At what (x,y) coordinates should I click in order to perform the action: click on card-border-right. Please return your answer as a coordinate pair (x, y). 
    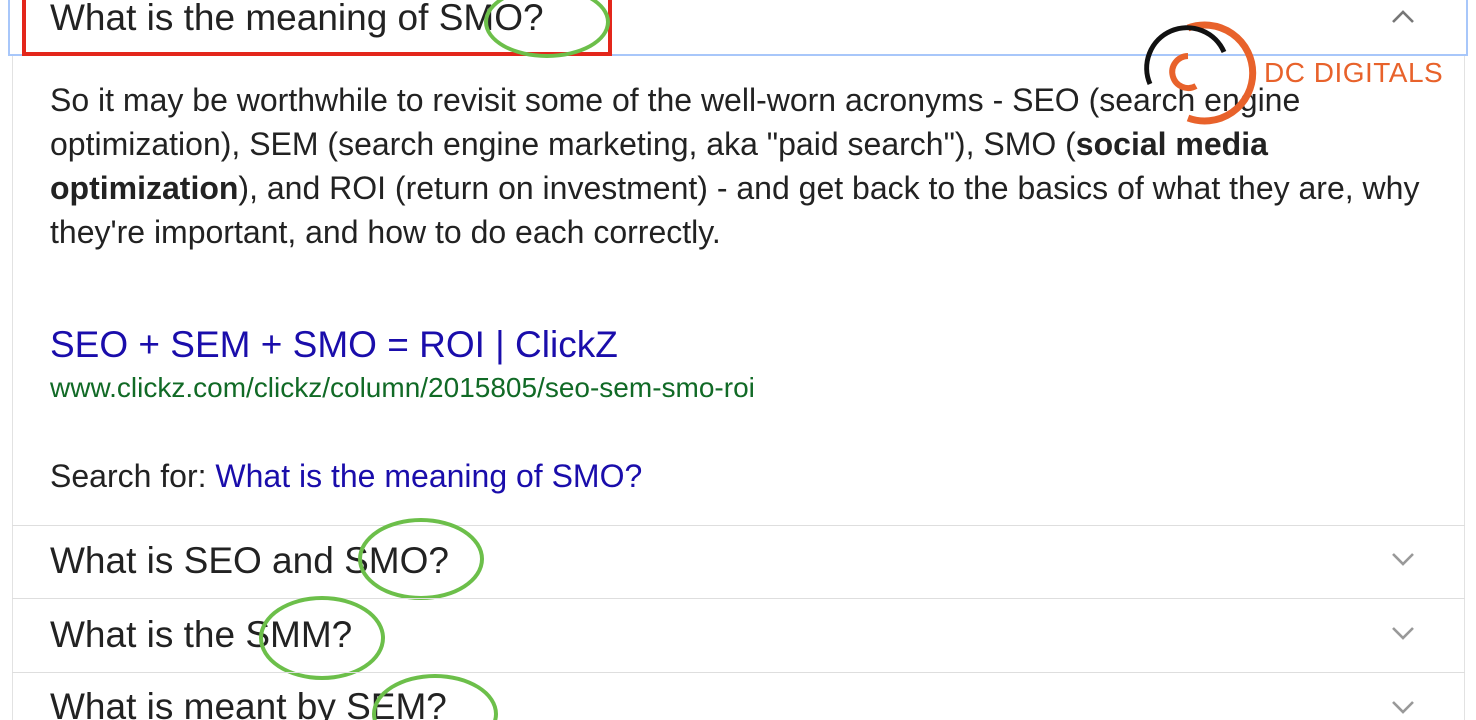
    Looking at the image, I should click on (1464, 388).